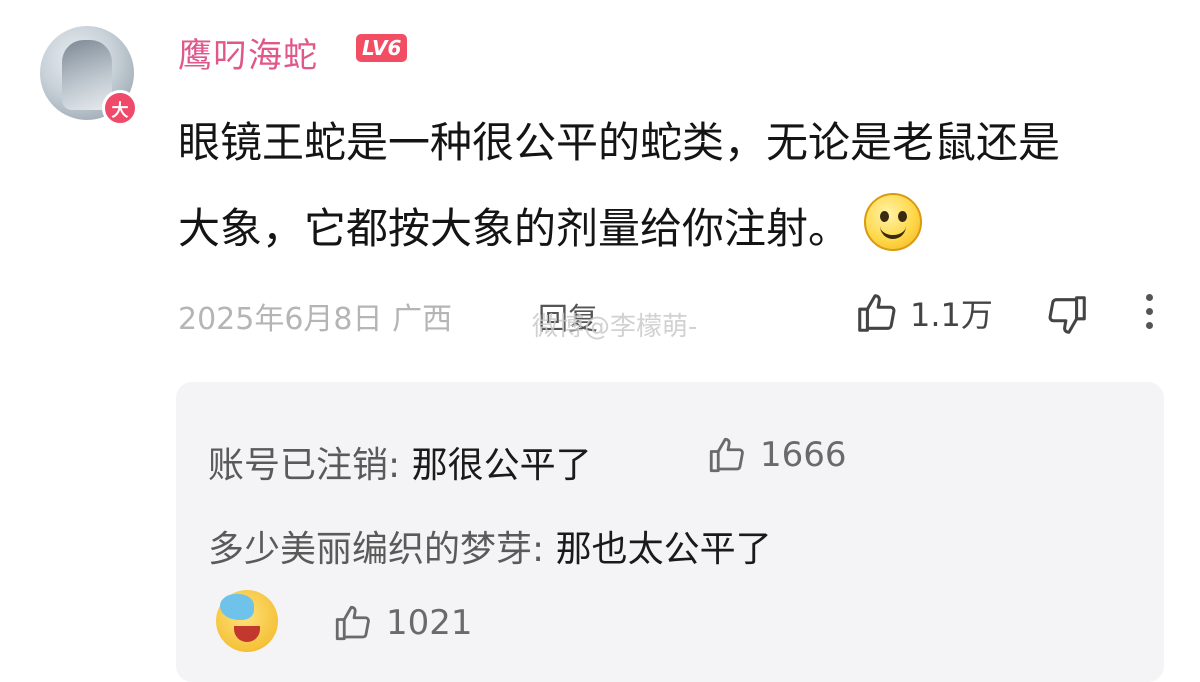  I want to click on like-button: 1.1万, so click(923, 313).